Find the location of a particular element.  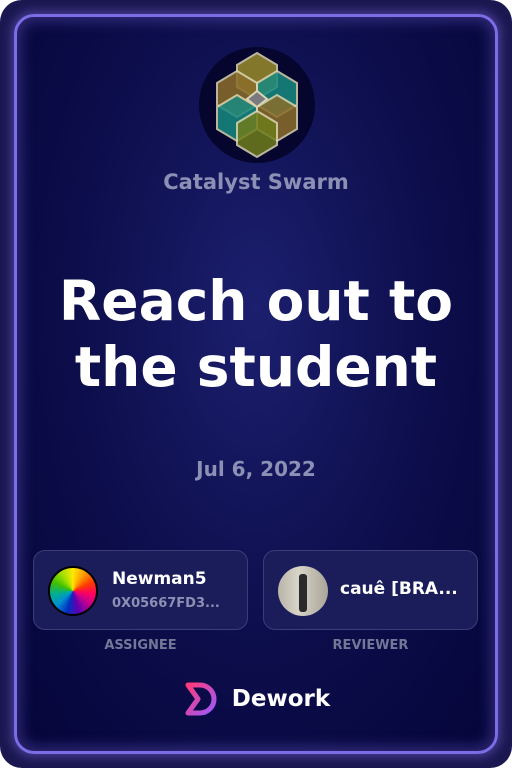

assignee-name: Newman5 is located at coordinates (159, 579).